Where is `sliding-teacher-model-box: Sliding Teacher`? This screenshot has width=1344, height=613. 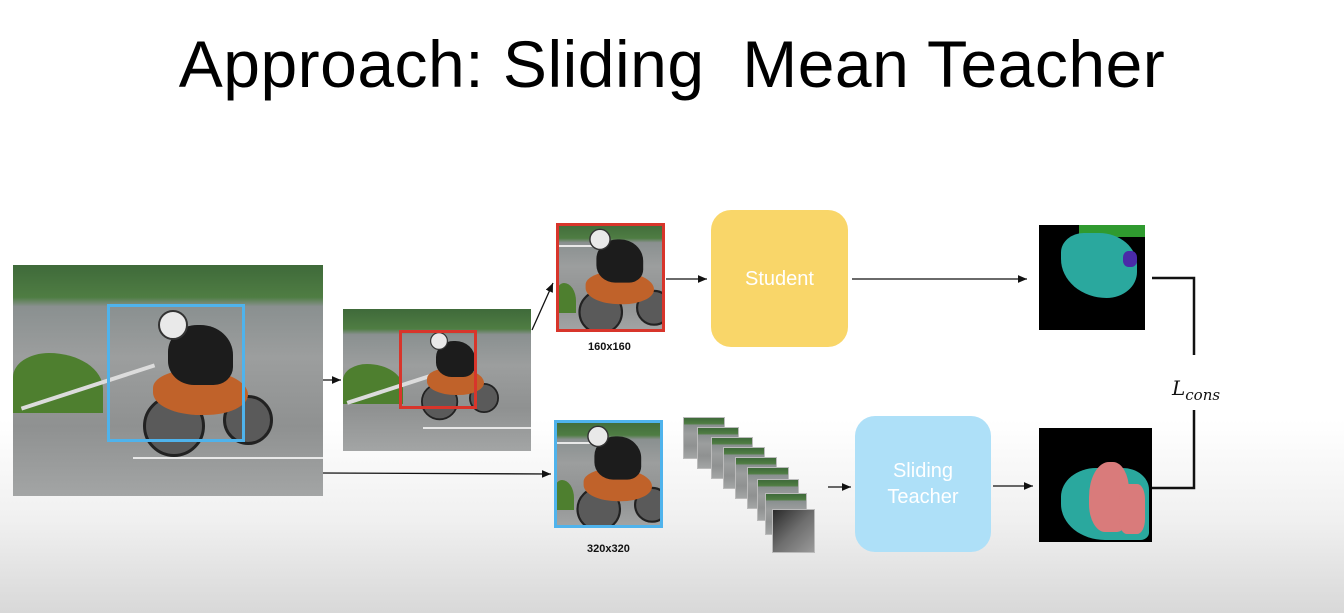 sliding-teacher-model-box: Sliding Teacher is located at coordinates (923, 484).